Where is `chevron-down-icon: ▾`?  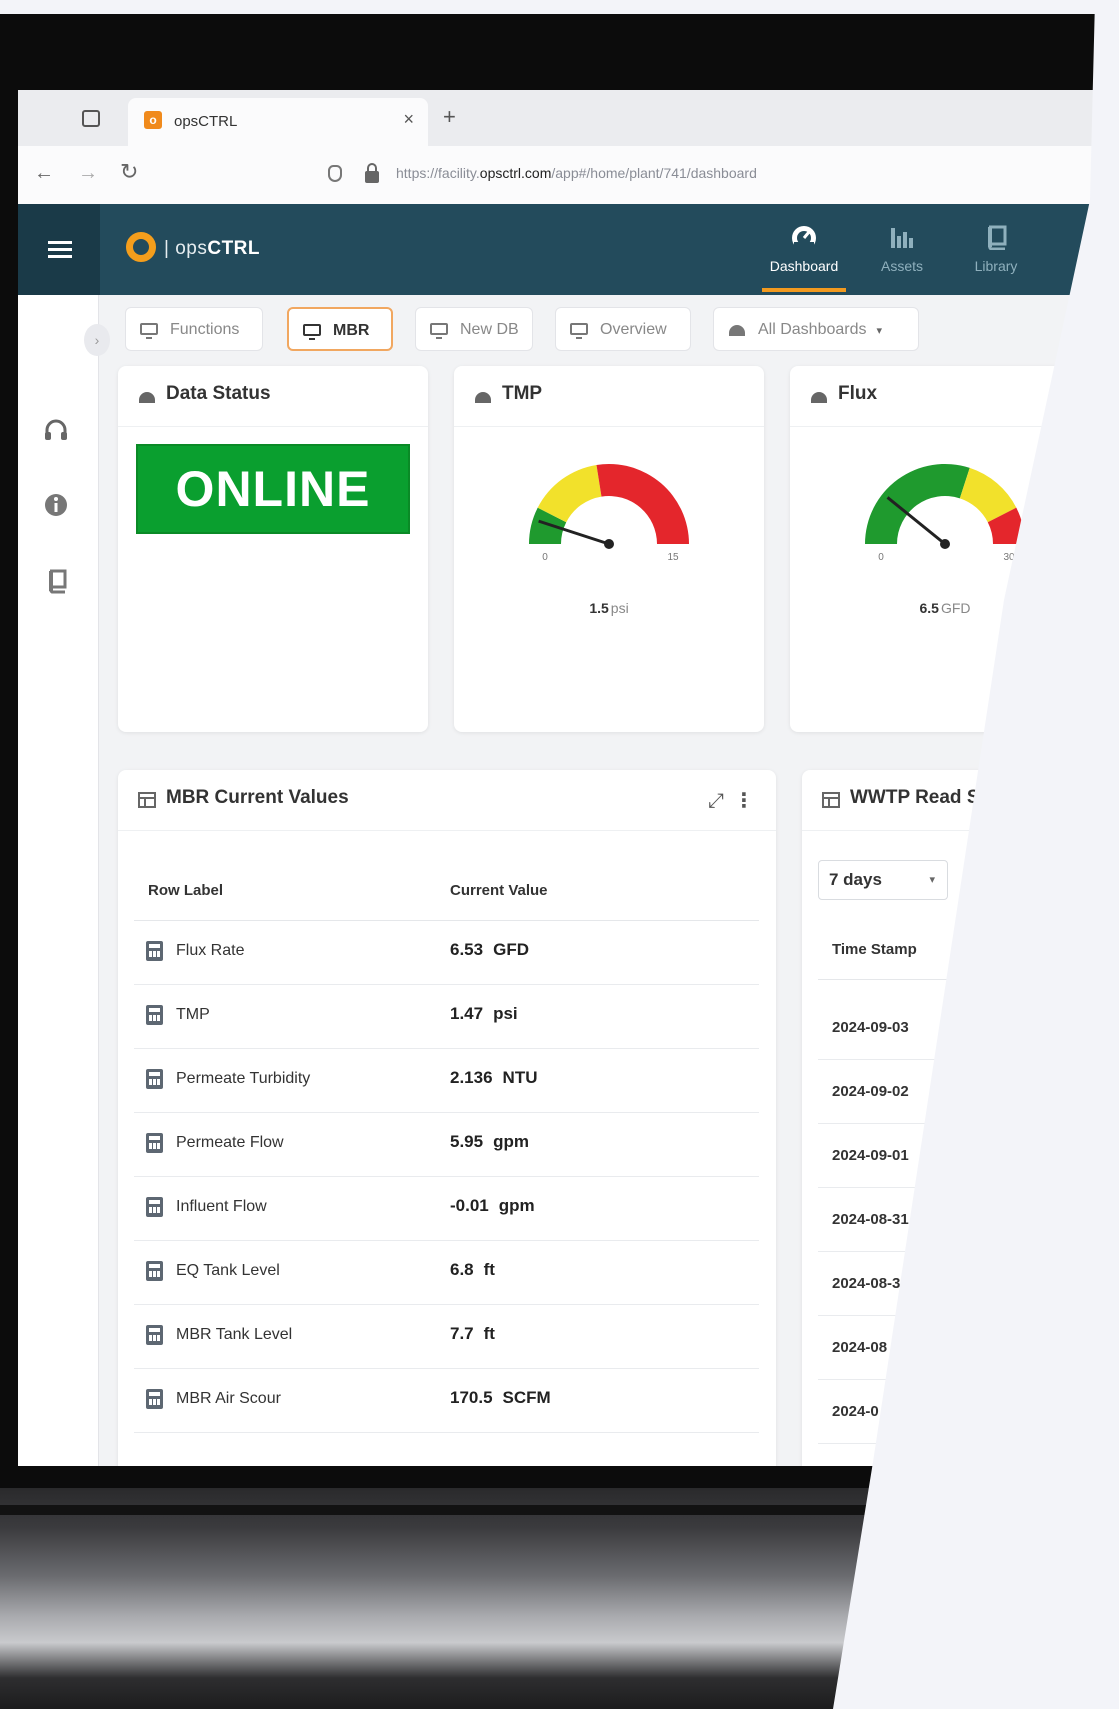 chevron-down-icon: ▾ is located at coordinates (932, 880).